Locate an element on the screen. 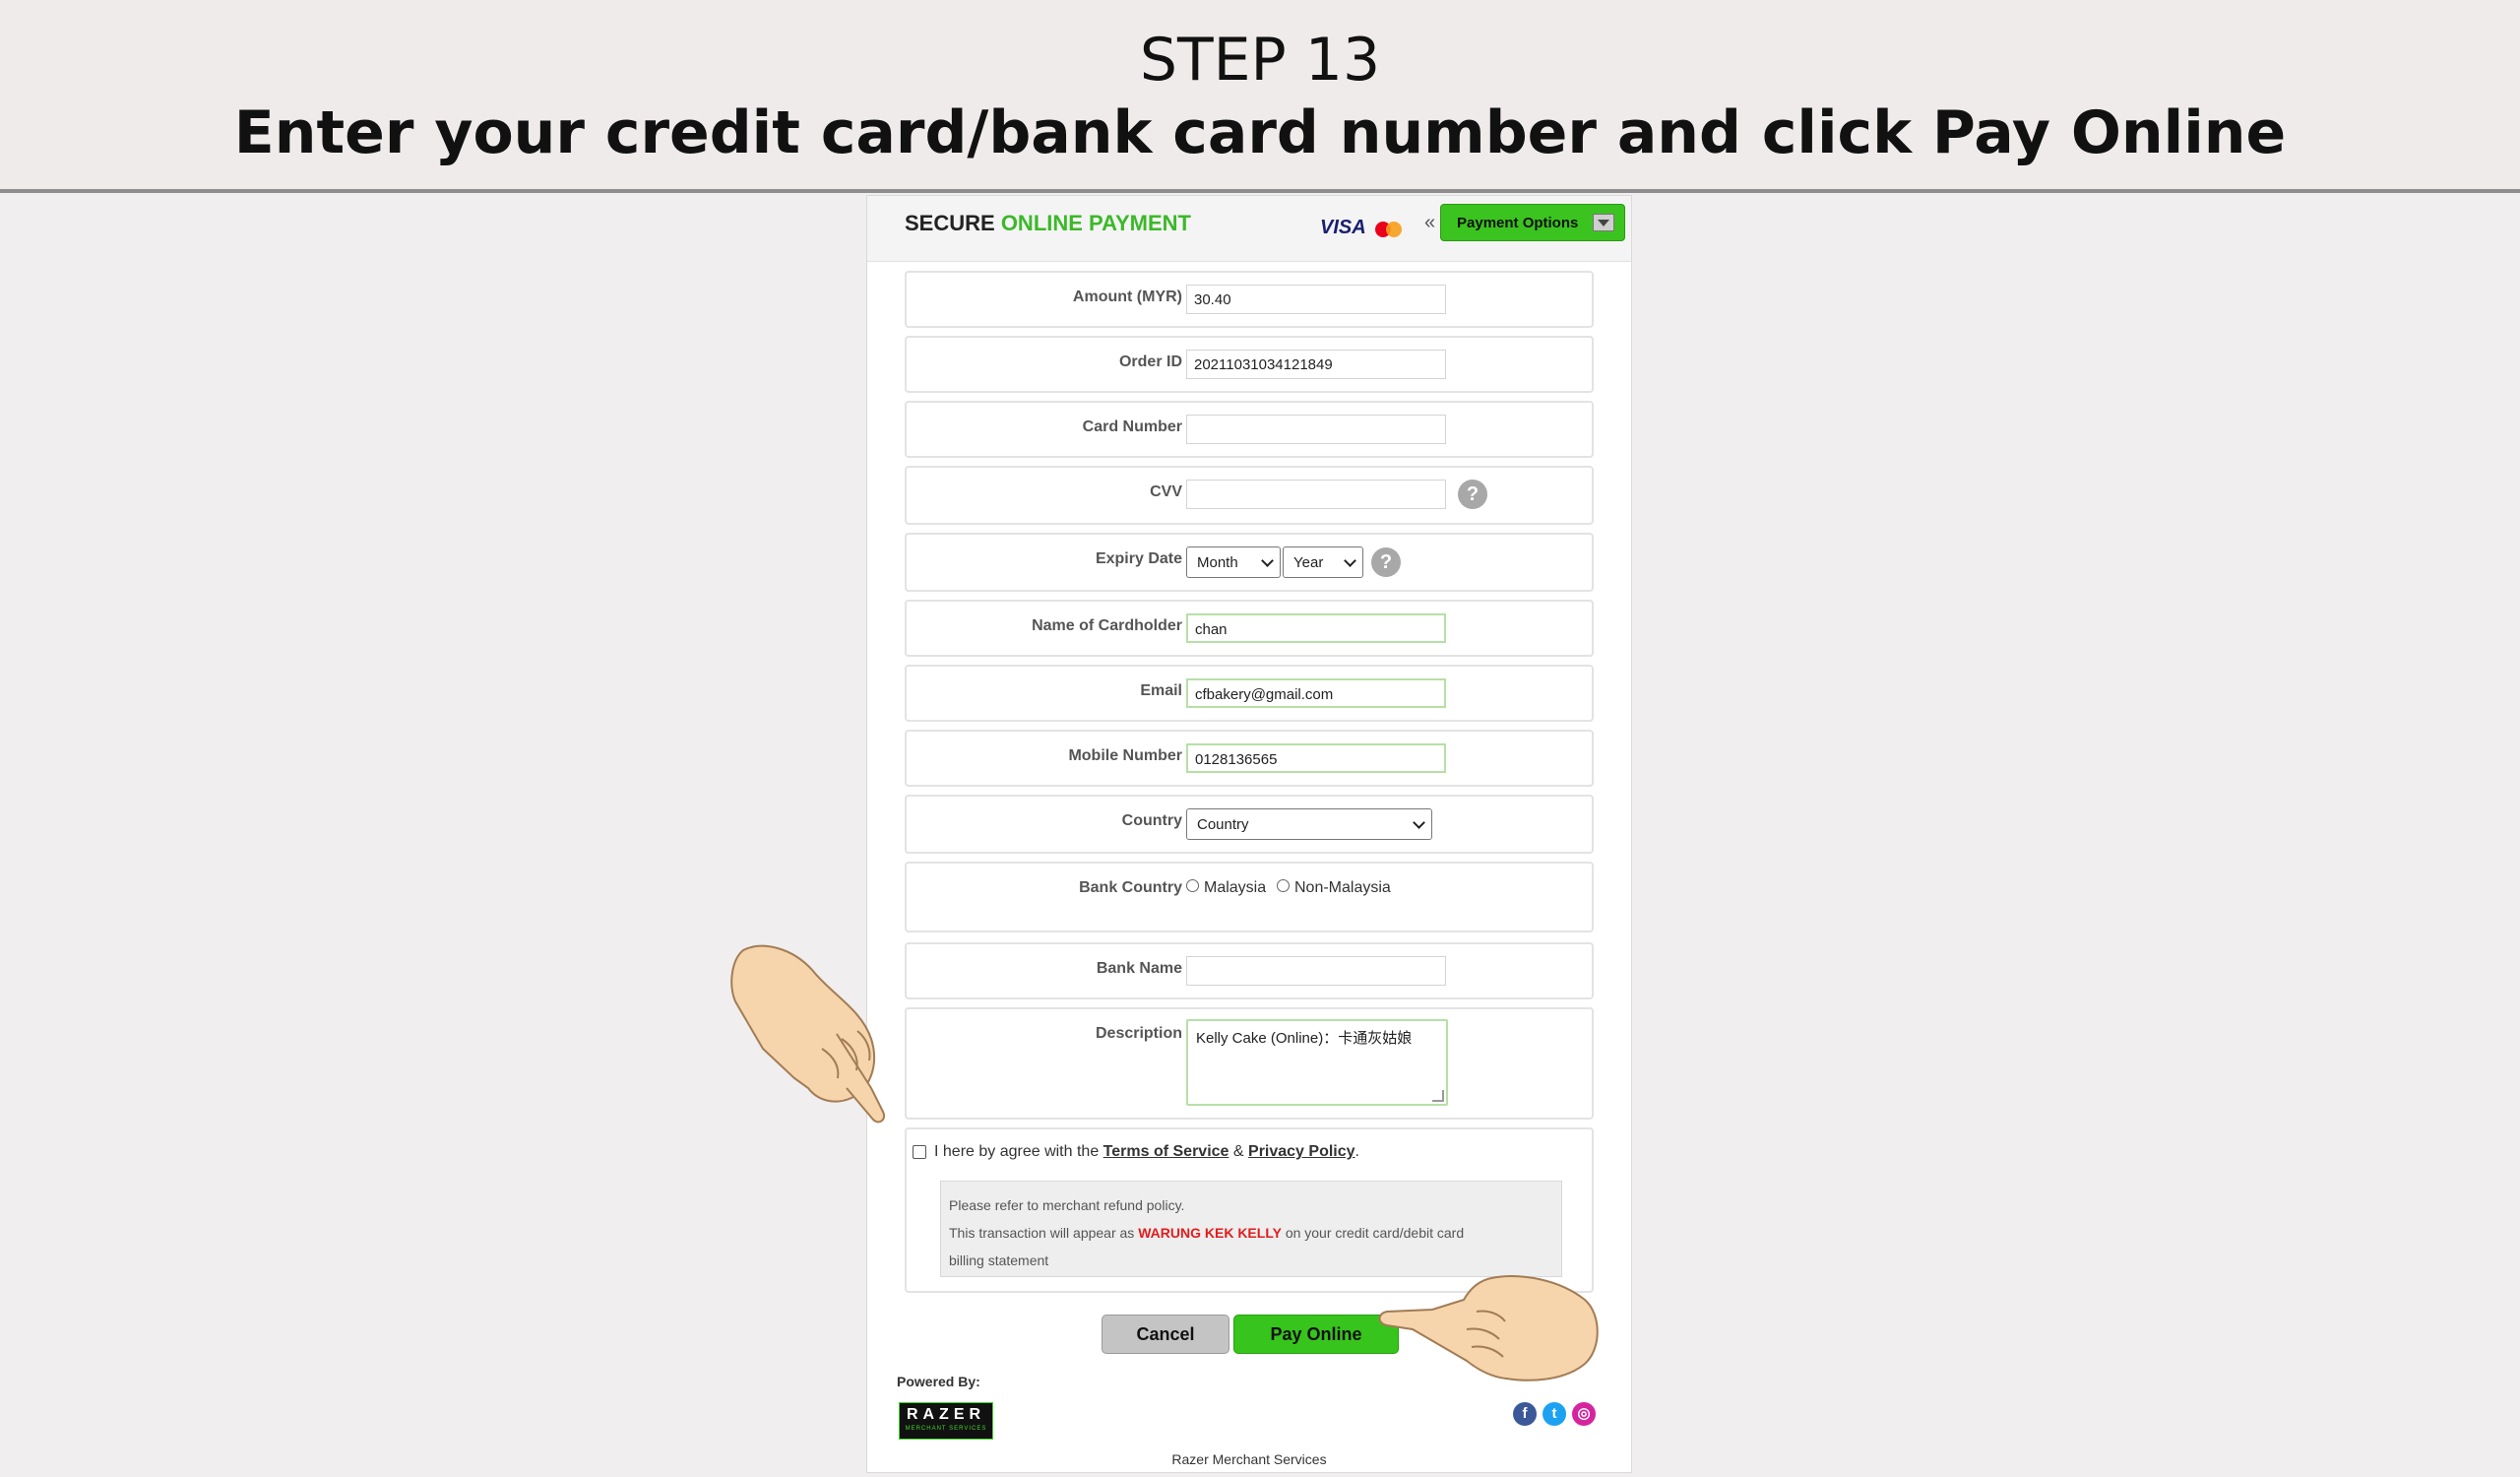 The width and height of the screenshot is (2520, 1477). email-label: Email is located at coordinates (1161, 691).